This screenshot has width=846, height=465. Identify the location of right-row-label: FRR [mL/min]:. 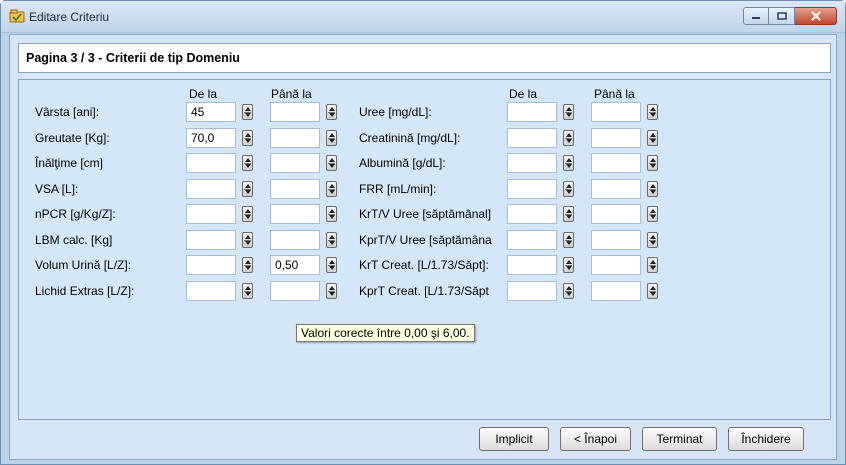
(398, 189).